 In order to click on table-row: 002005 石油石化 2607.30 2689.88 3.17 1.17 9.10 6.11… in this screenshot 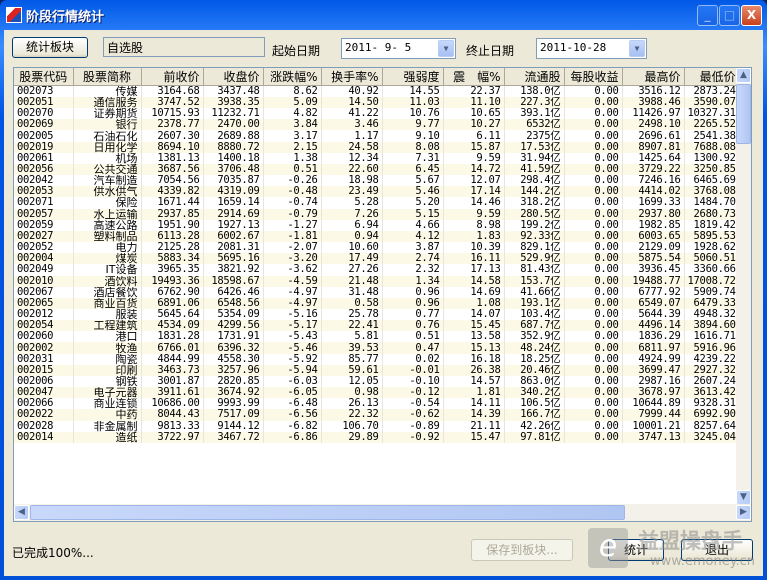, I will do `click(377, 136)`.